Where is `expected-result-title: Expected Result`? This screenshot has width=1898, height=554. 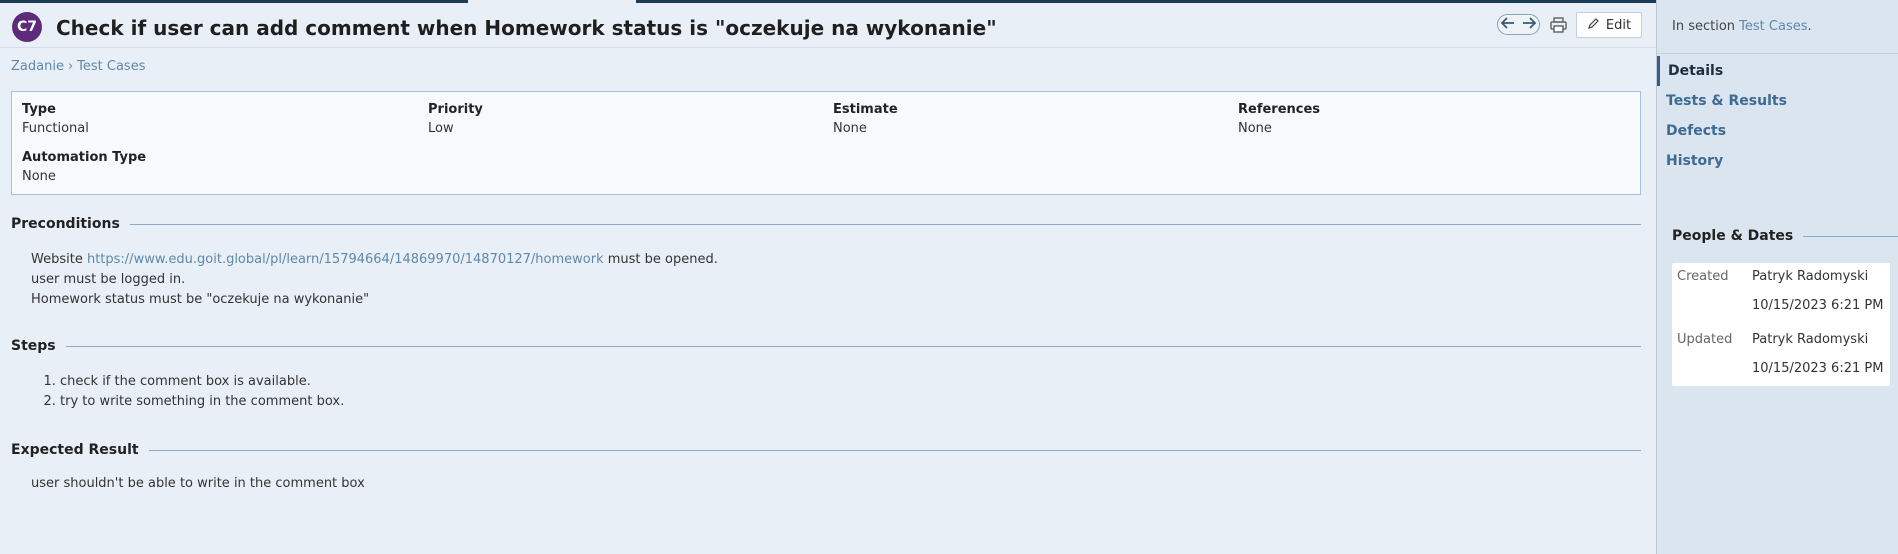 expected-result-title: Expected Result is located at coordinates (75, 450).